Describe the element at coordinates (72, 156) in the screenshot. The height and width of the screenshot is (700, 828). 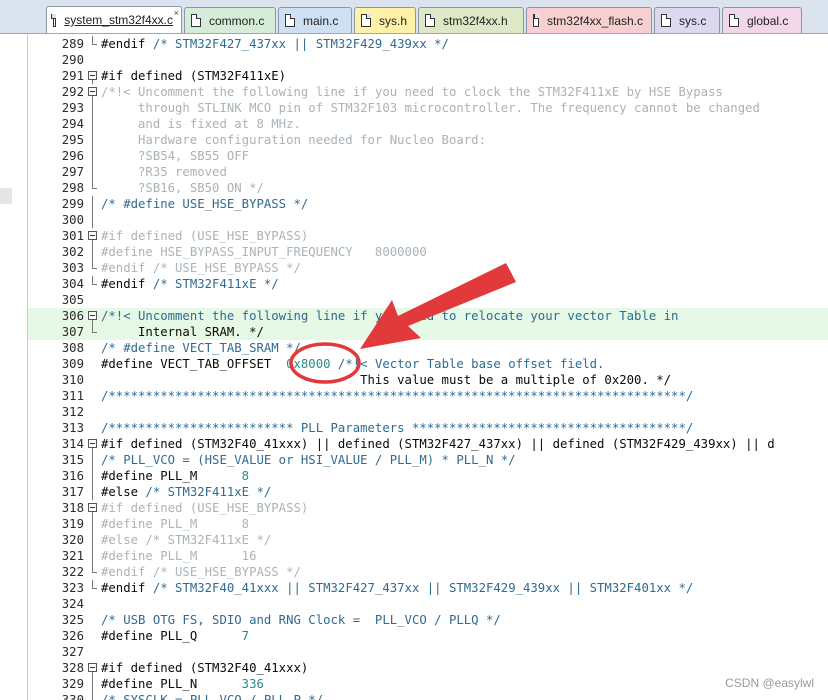
I see `line-number: 296` at that location.